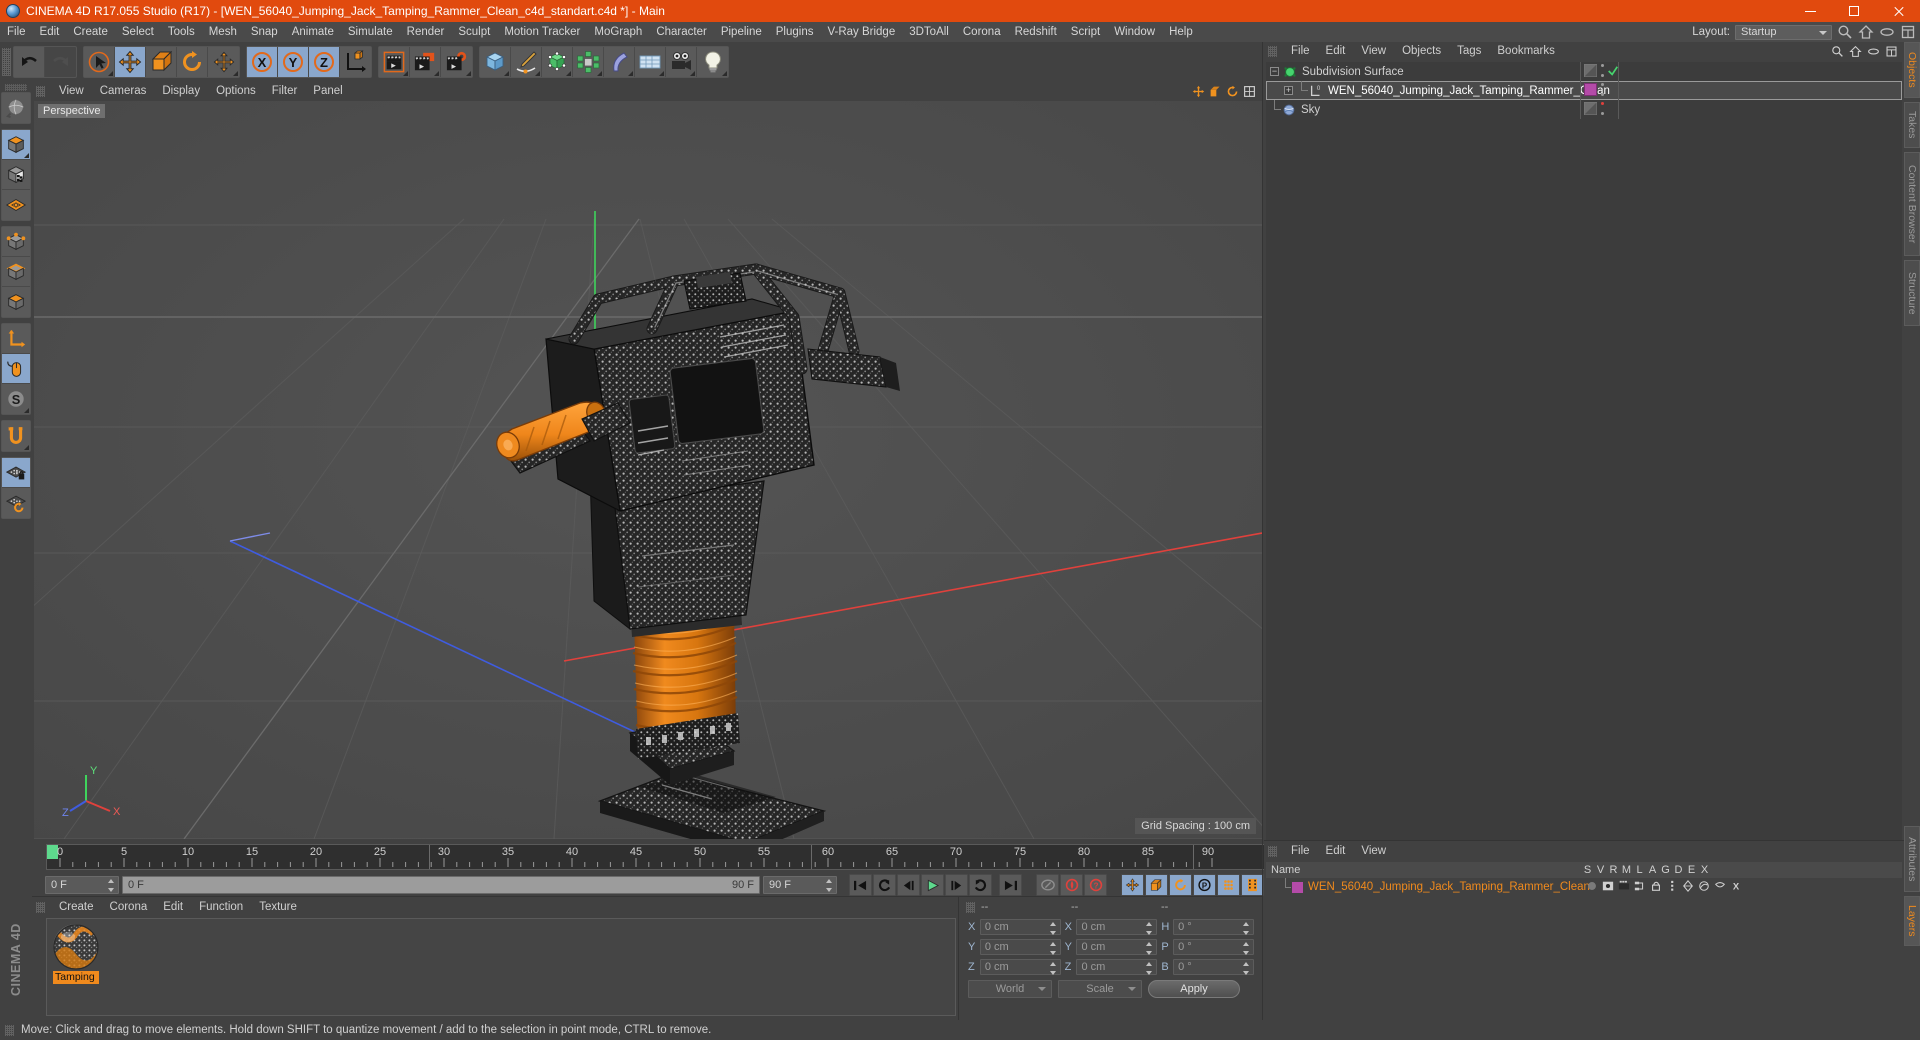  I want to click on size-z-field: 0 cm, so click(1117, 966).